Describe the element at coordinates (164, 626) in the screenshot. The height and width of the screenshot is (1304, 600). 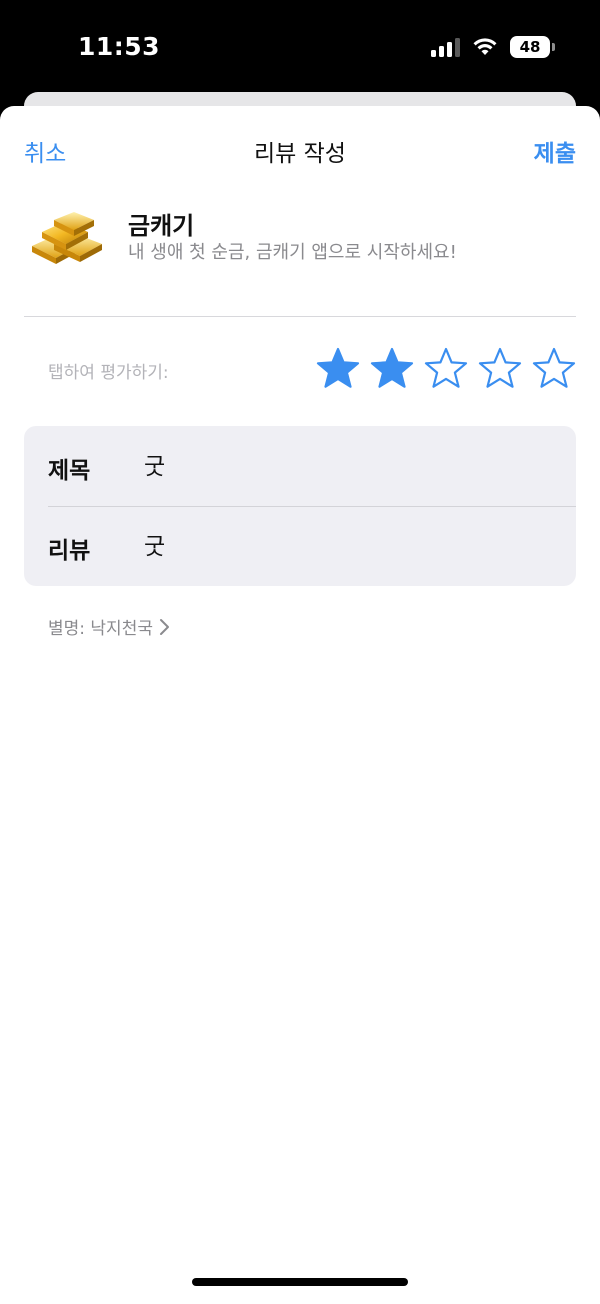
I see `chevron-right-icon` at that location.